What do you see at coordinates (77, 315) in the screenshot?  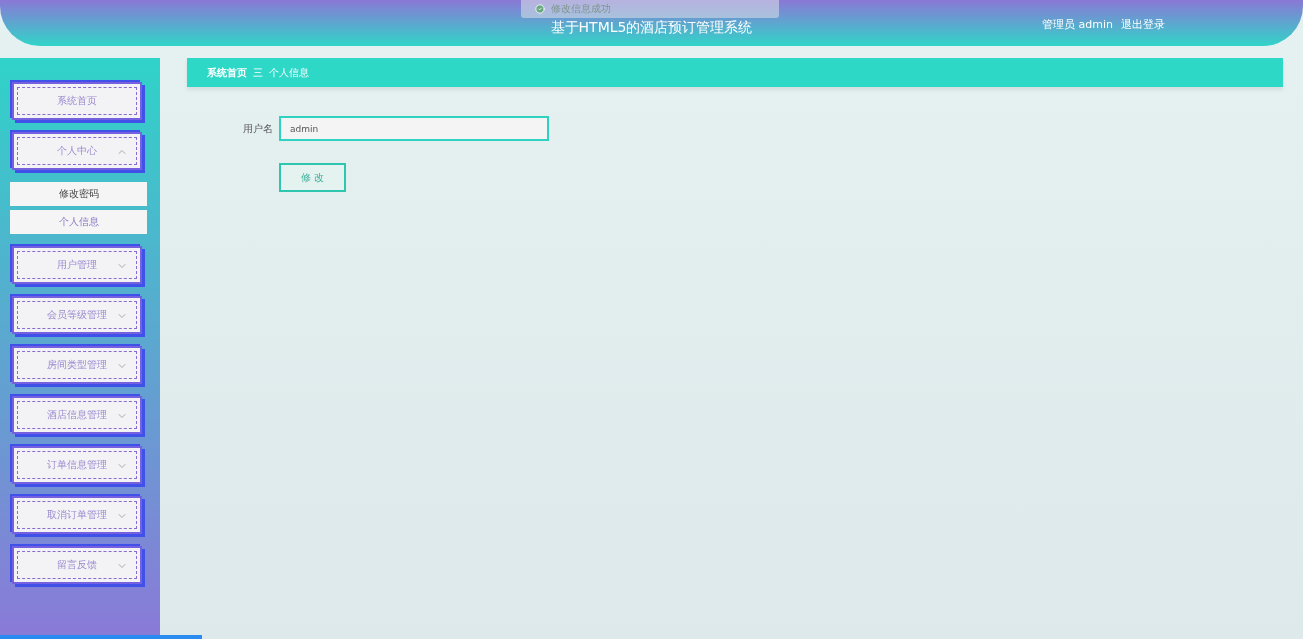 I see `menu-item: 会员等级管理` at bounding box center [77, 315].